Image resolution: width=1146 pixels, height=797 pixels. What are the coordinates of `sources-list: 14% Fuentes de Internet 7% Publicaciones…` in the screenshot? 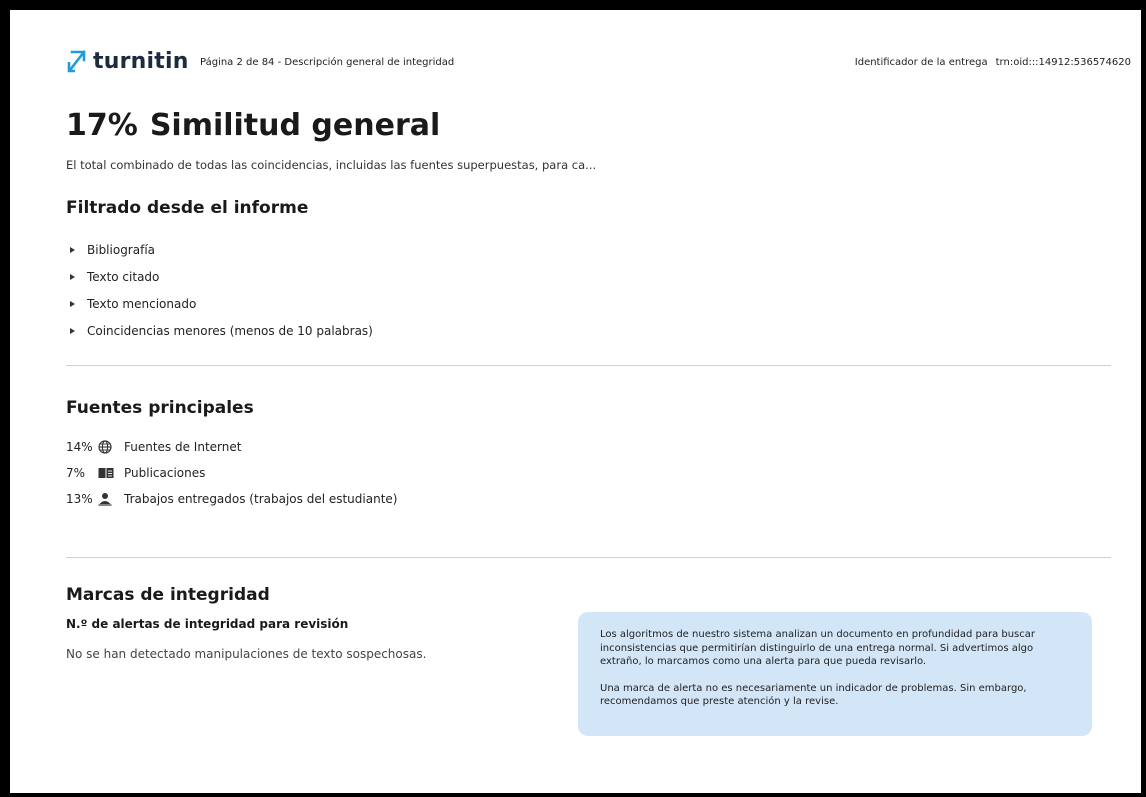 It's located at (231, 473).